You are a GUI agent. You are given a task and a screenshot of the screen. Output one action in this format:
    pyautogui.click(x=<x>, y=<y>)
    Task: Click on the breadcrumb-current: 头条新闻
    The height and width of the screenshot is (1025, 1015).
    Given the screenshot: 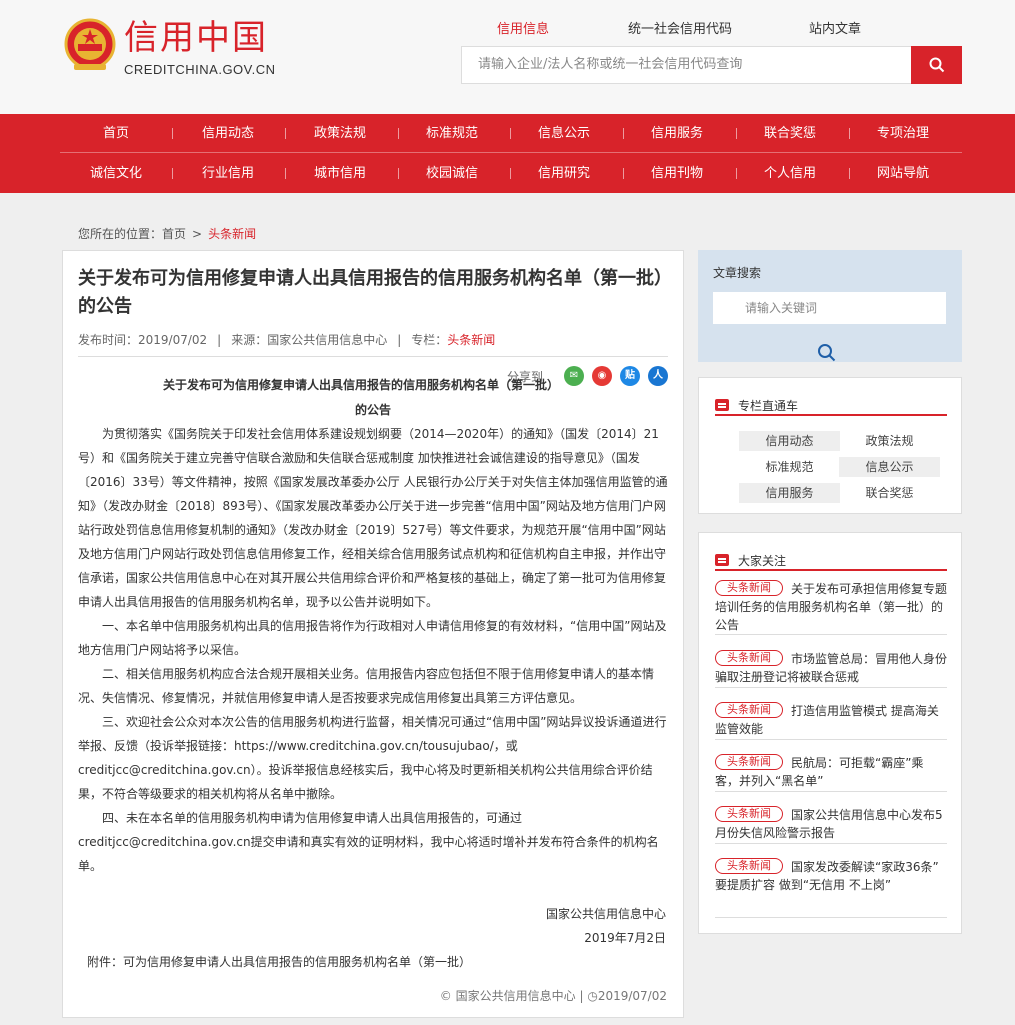 What is the action you would take?
    pyautogui.click(x=232, y=234)
    